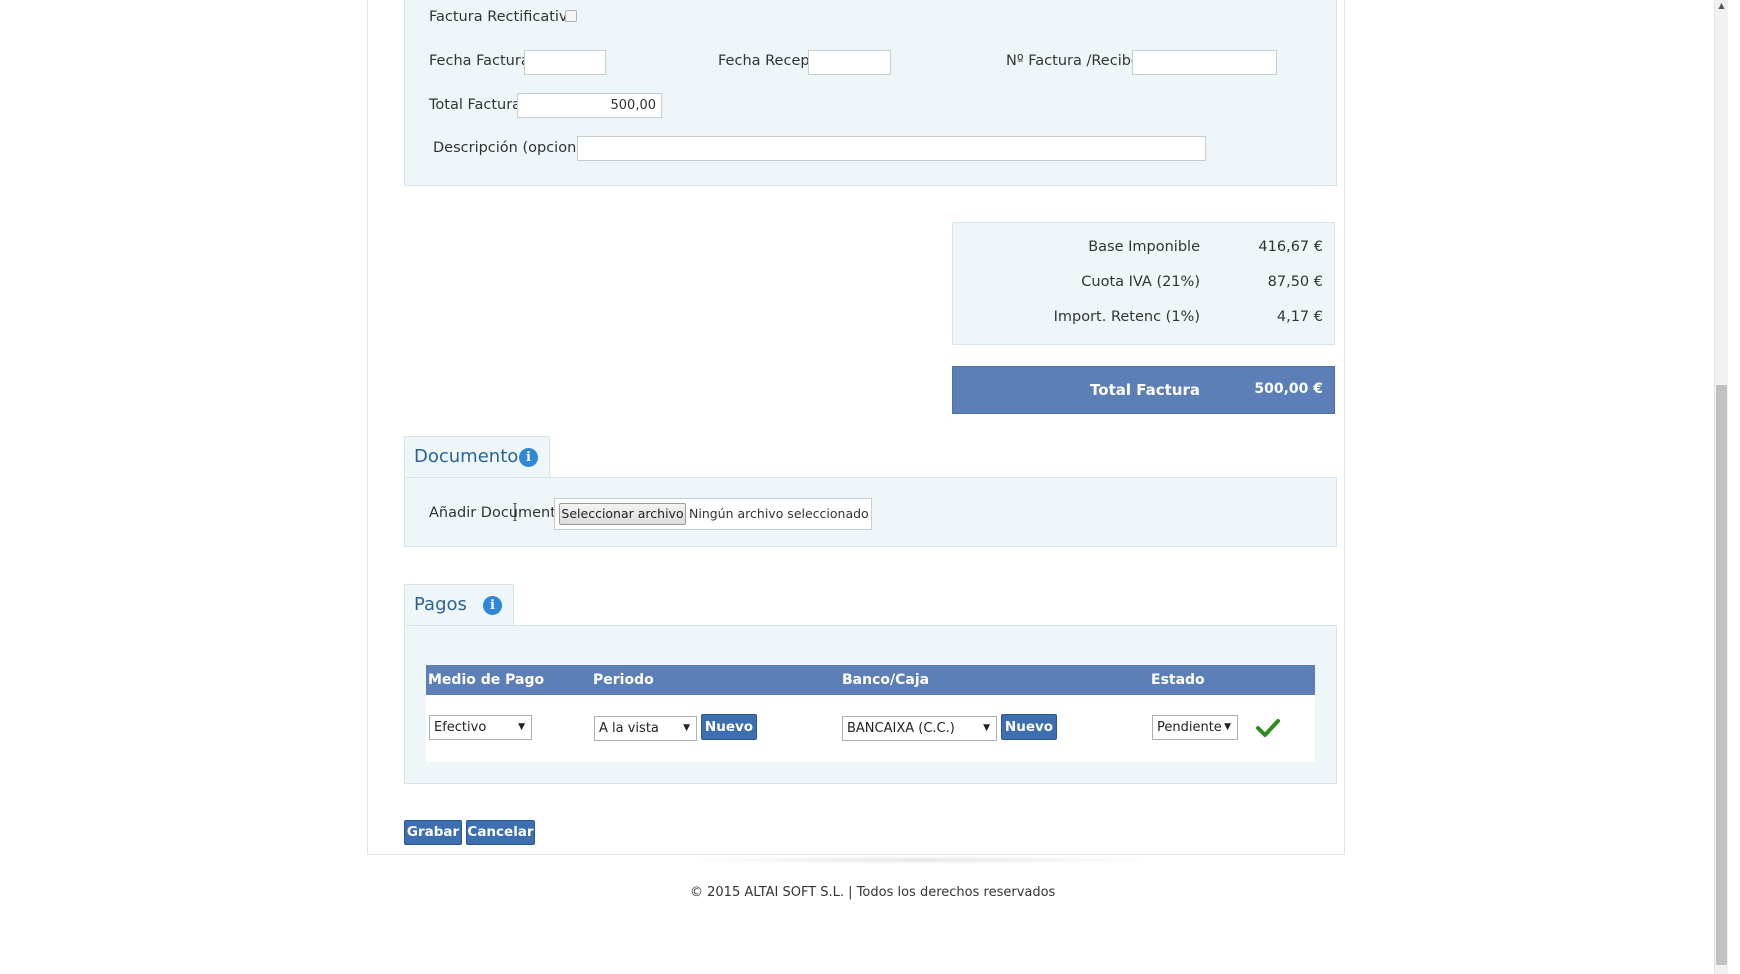 Image resolution: width=1740 pixels, height=974 pixels. What do you see at coordinates (849, 62) in the screenshot?
I see `fecha-recep-input` at bounding box center [849, 62].